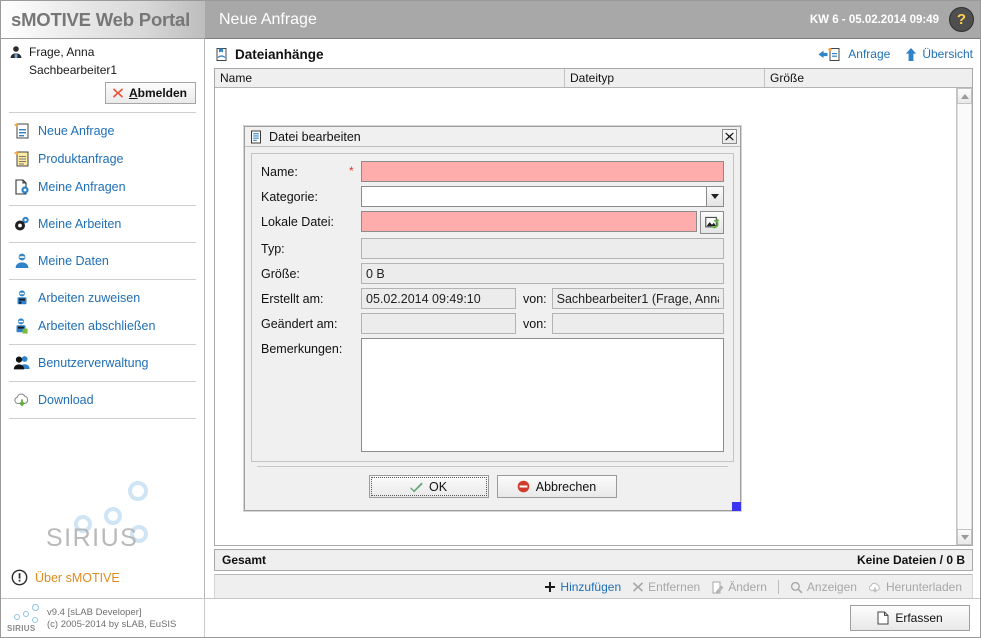 This screenshot has height=638, width=981. I want to click on kategorie-input, so click(533, 196).